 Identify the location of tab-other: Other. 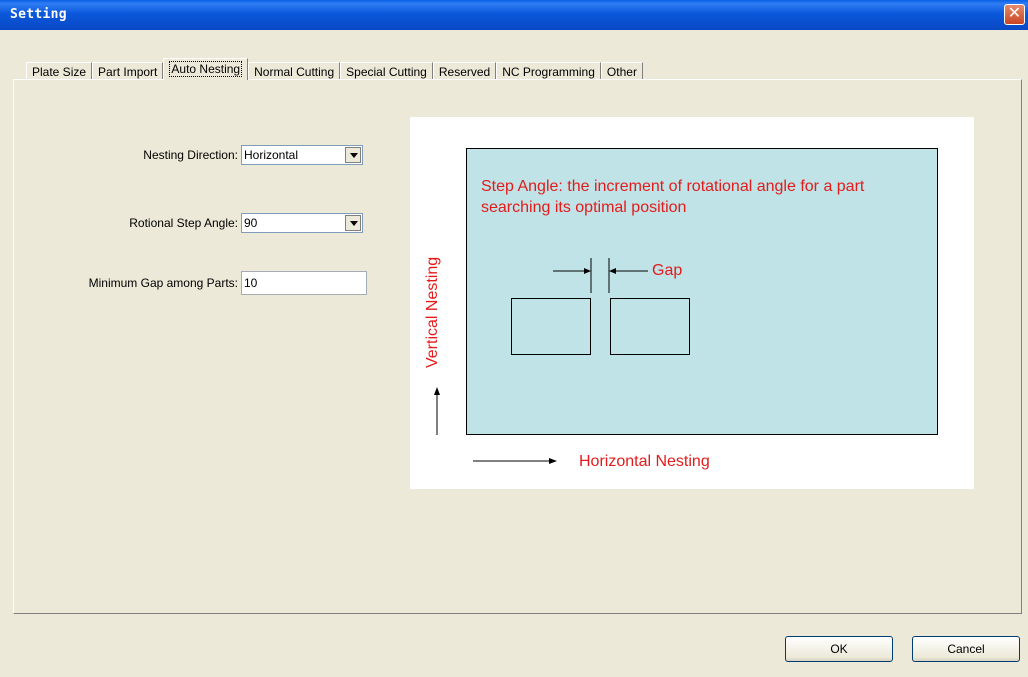
(621, 71).